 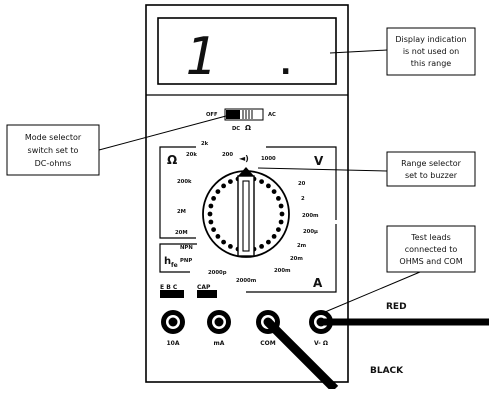 I want to click on jack-10a, so click(x=173, y=322).